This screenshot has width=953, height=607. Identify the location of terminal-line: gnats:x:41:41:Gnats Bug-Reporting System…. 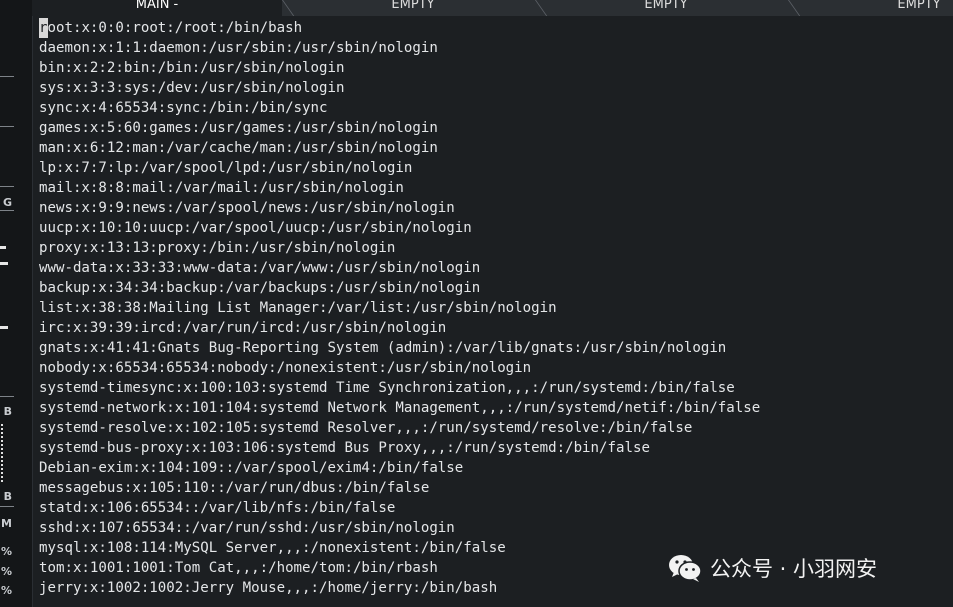
(383, 348).